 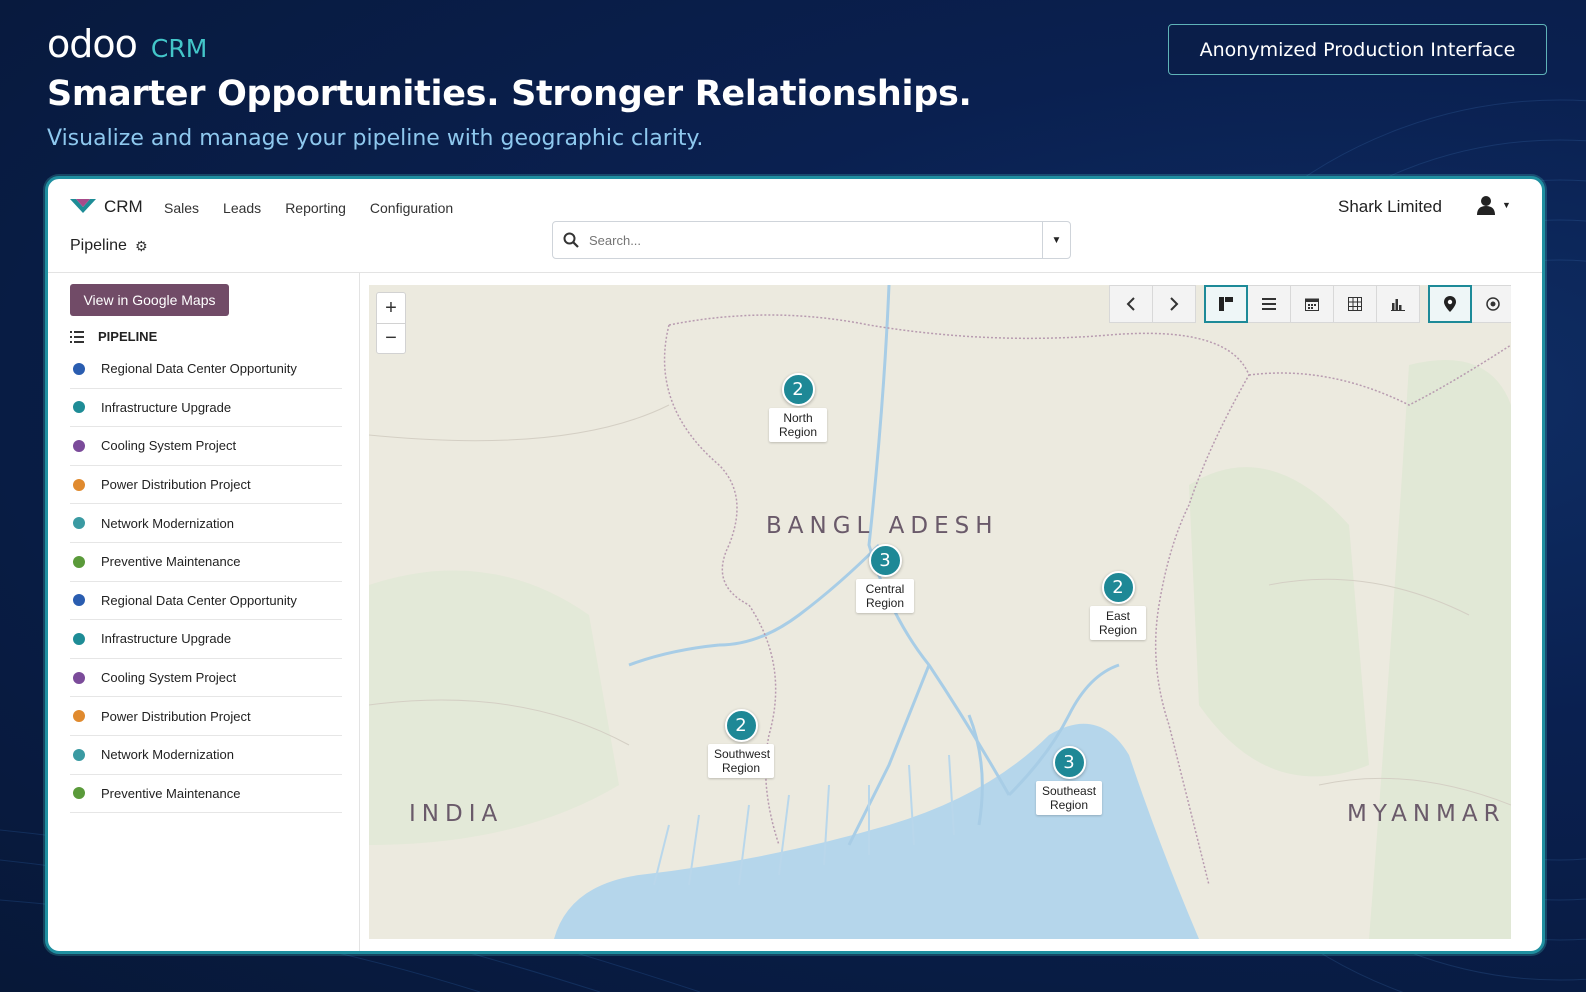 I want to click on pivot-view-button, so click(x=1355, y=304).